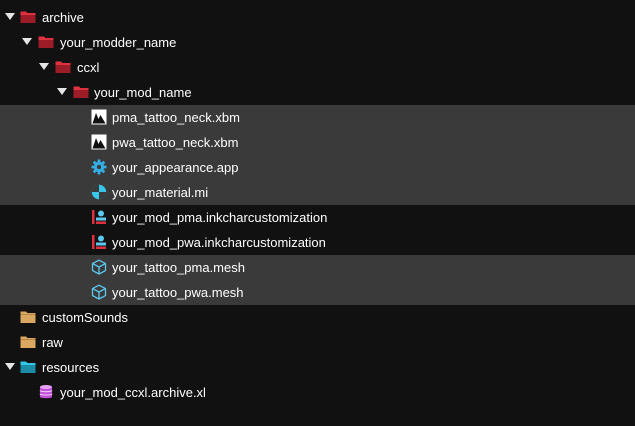  What do you see at coordinates (85, 317) in the screenshot?
I see `tree-item-label: customSounds` at bounding box center [85, 317].